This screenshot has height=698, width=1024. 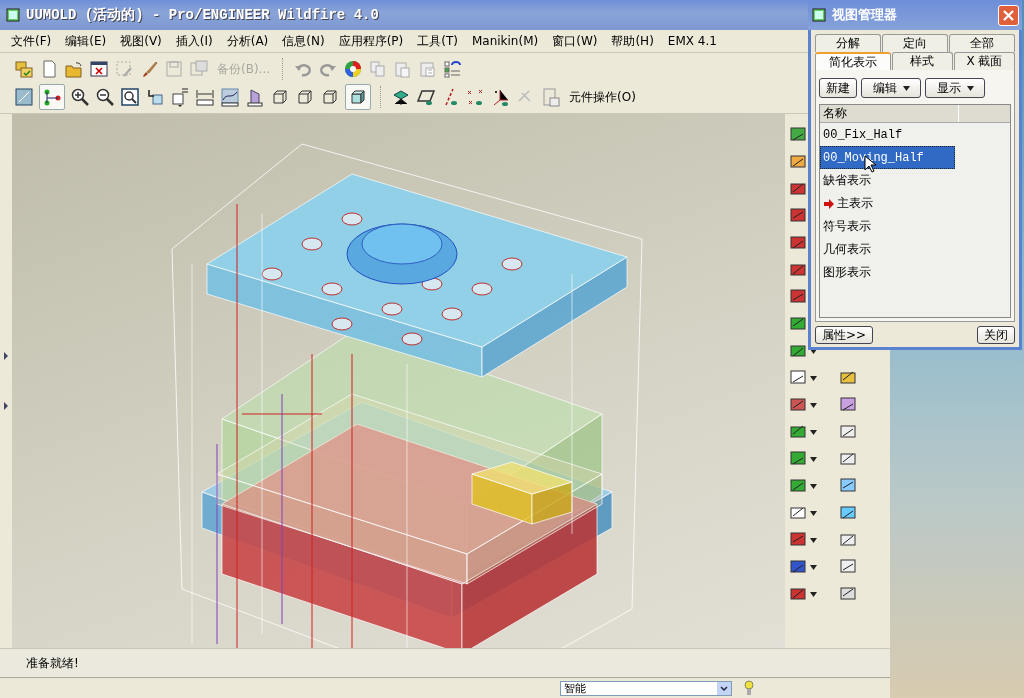 I want to click on dialog-button: 属性>>, so click(x=844, y=335).